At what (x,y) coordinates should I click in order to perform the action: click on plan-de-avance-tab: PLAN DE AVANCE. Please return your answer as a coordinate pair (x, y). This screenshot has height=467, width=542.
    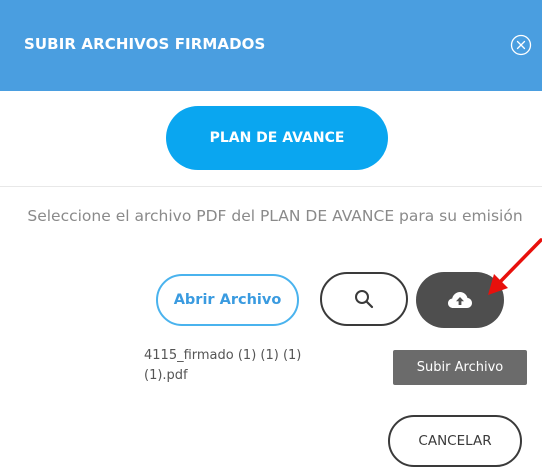
    Looking at the image, I should click on (277, 138).